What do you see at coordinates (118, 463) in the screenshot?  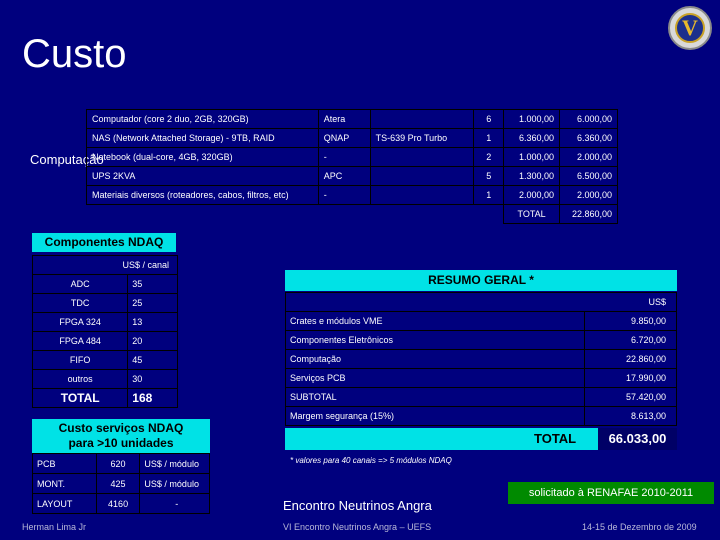 I see `servicos-value: 620` at bounding box center [118, 463].